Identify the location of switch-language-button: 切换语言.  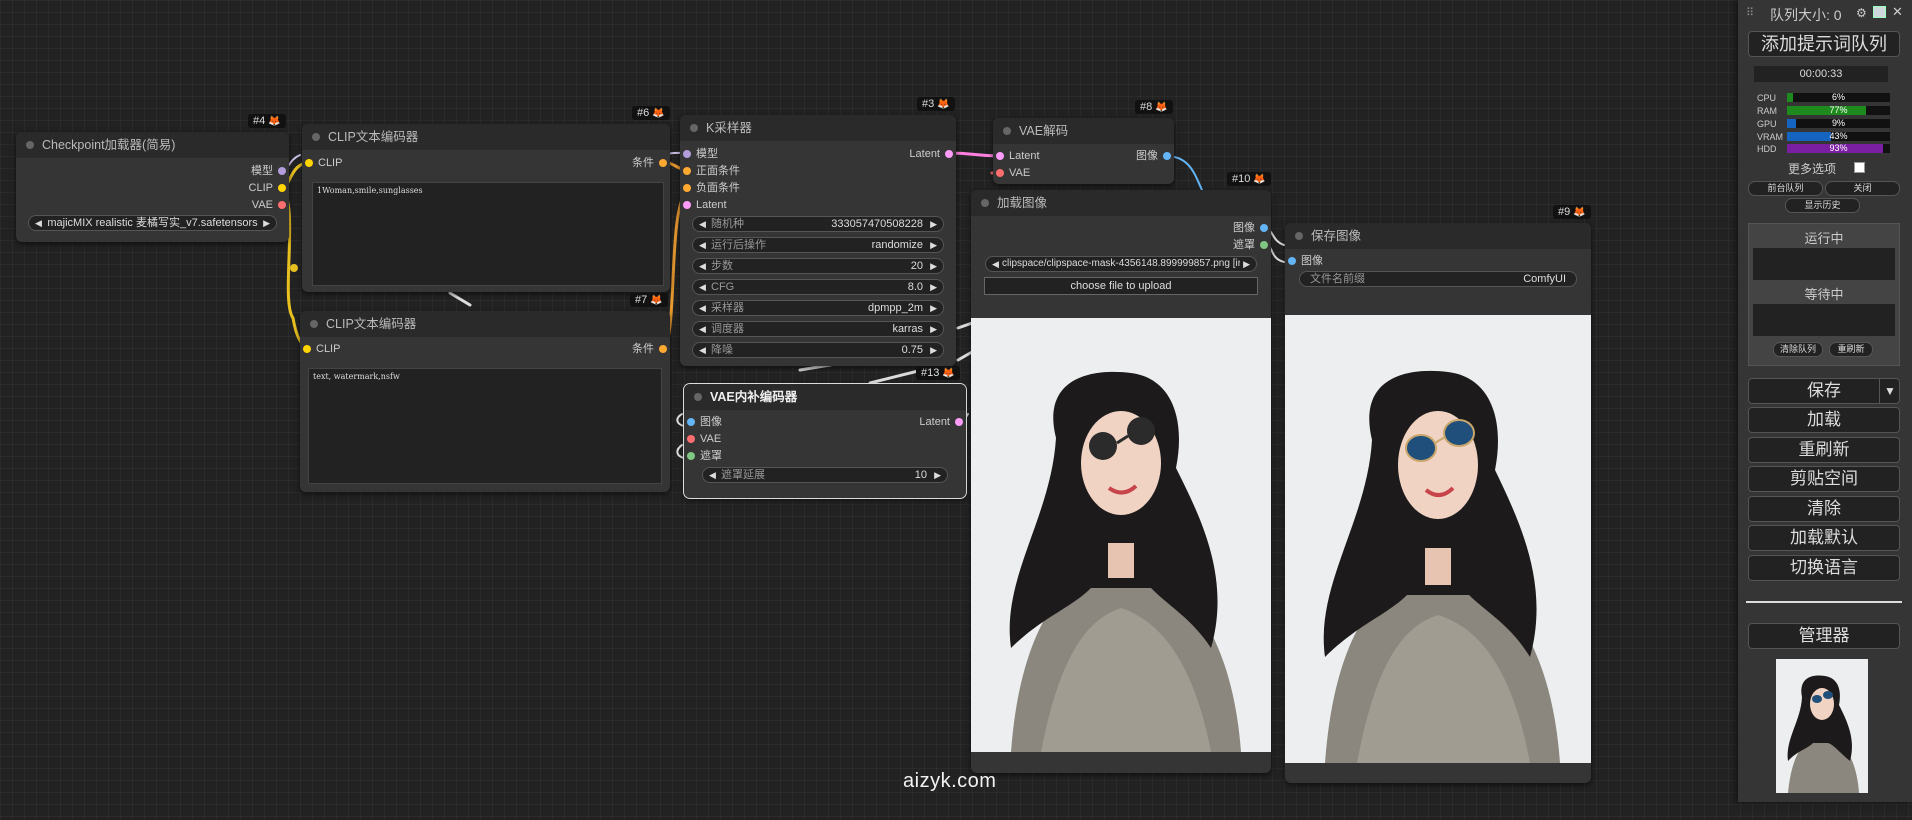
(1824, 568).